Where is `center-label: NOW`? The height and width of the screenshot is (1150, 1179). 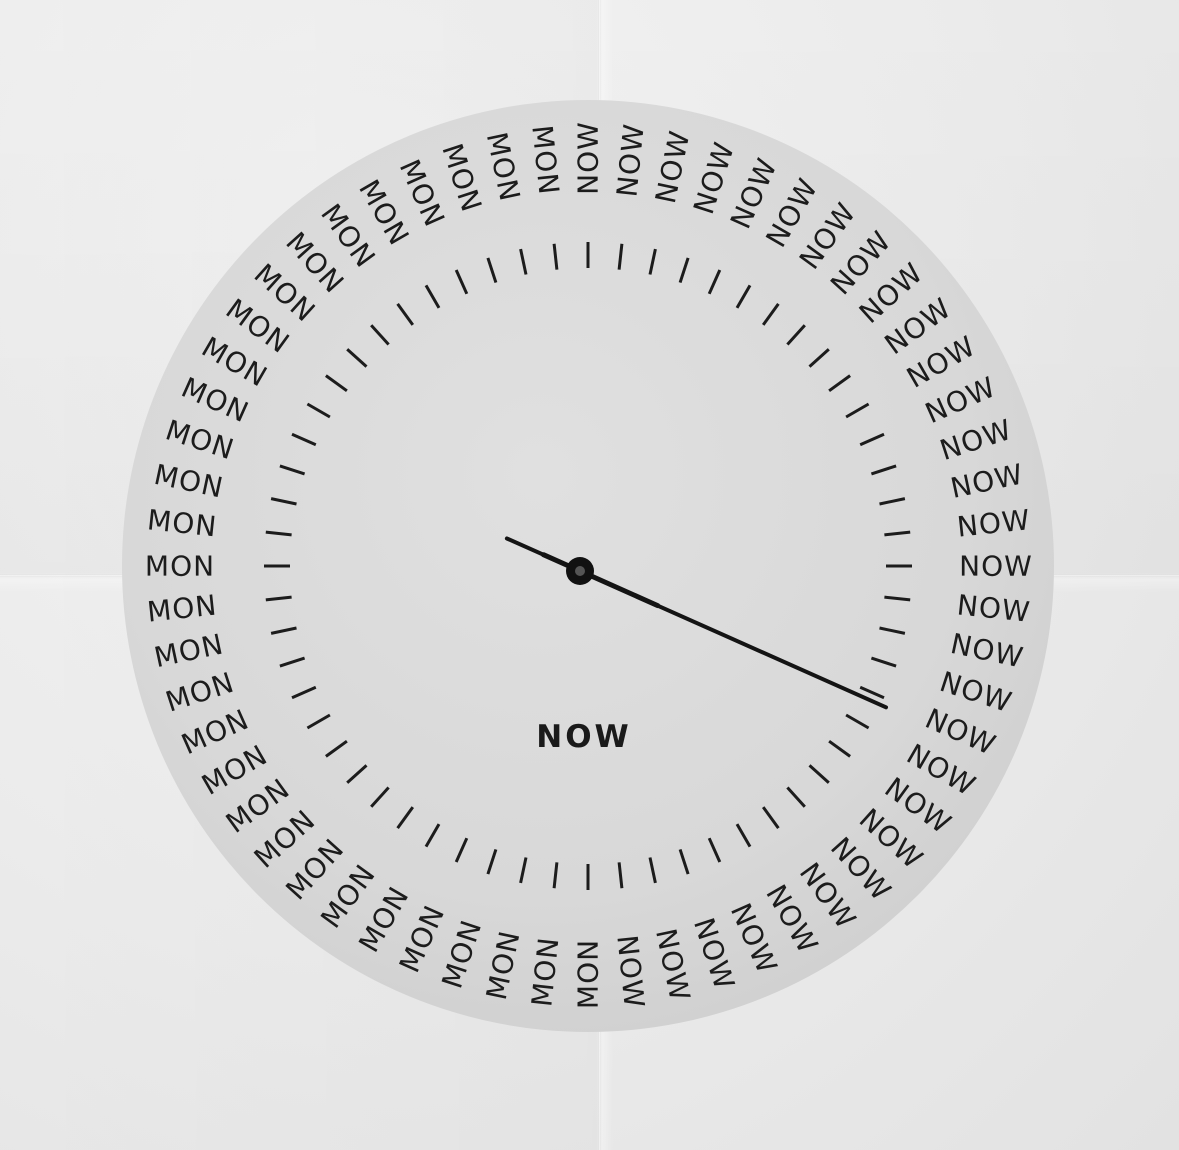 center-label: NOW is located at coordinates (584, 737).